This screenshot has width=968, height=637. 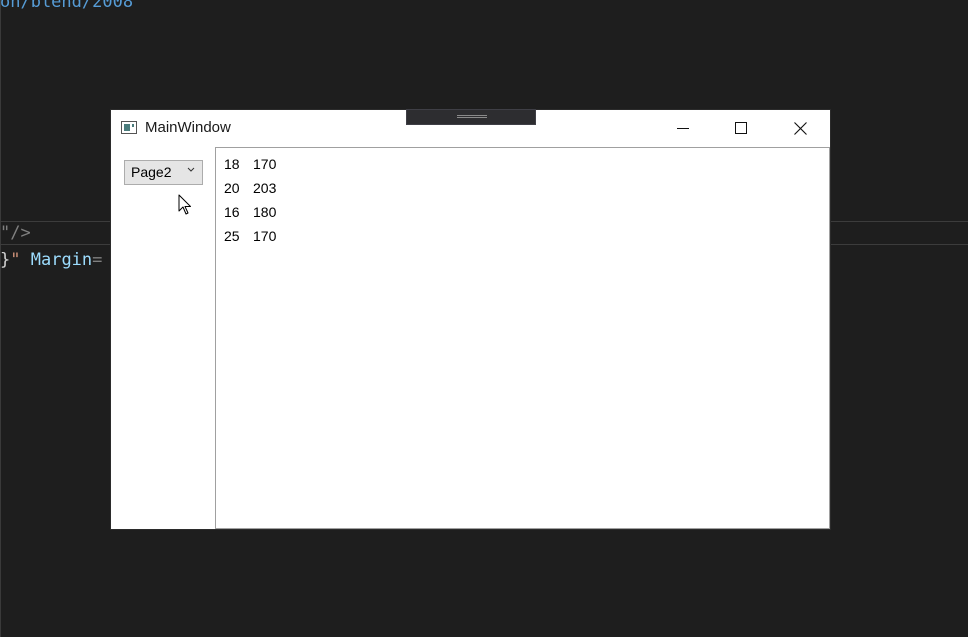 What do you see at coordinates (471, 117) in the screenshot?
I see `drag-handle-grip-icon` at bounding box center [471, 117].